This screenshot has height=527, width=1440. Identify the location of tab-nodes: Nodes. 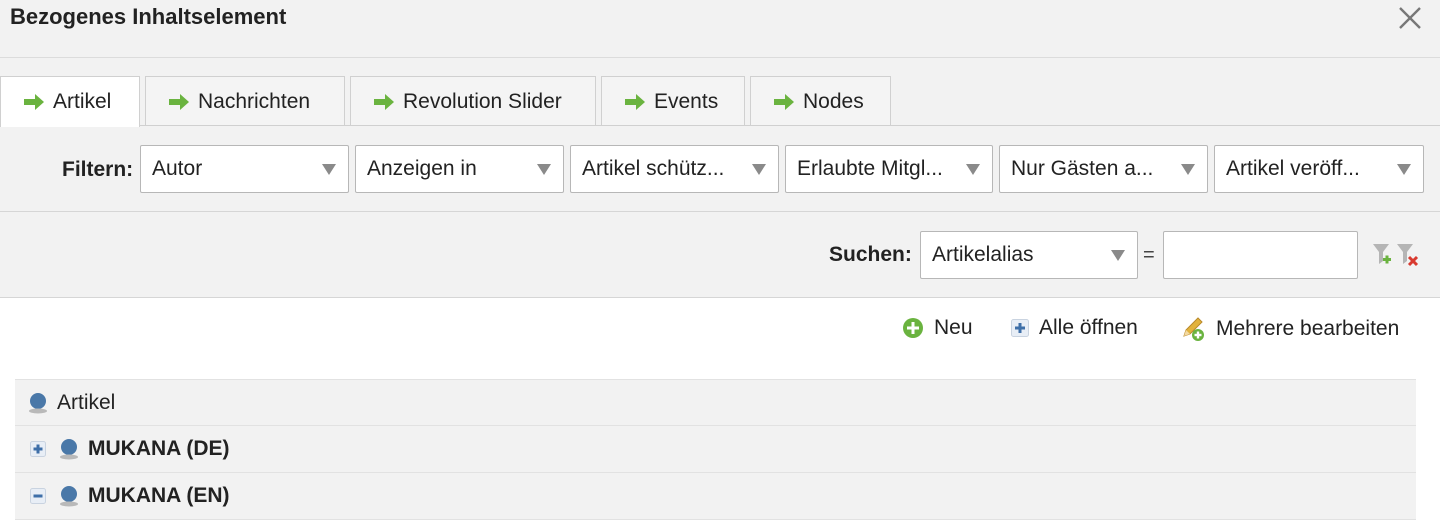
(820, 101).